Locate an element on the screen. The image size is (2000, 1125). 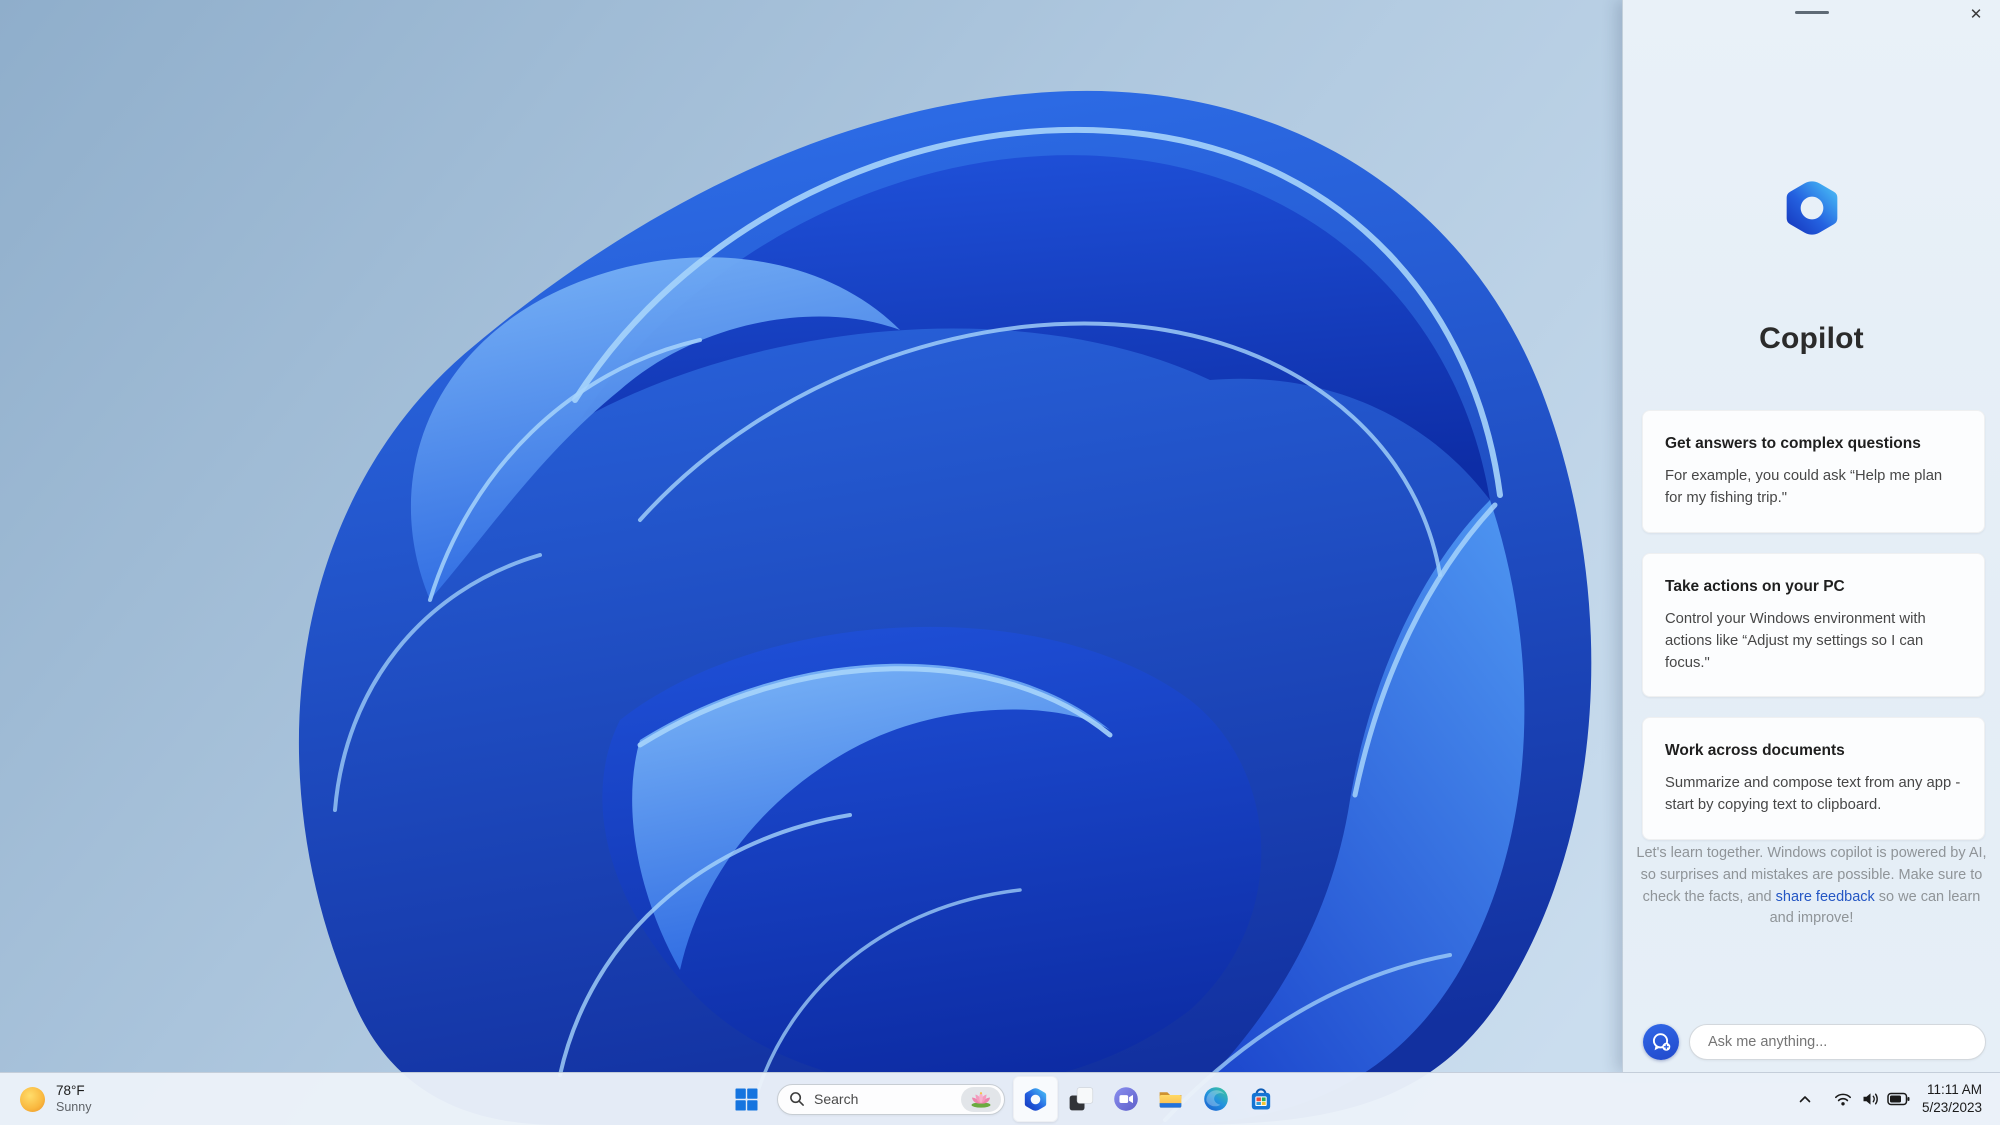
search-input is located at coordinates (887, 1099).